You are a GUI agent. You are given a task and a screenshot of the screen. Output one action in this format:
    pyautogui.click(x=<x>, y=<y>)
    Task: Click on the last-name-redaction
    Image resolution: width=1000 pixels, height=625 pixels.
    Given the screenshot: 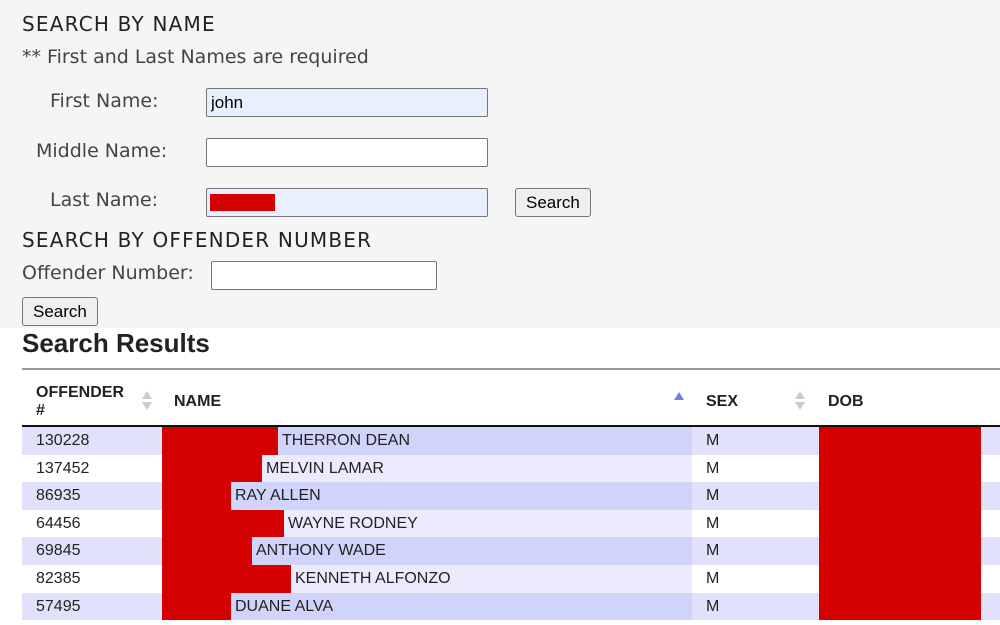 What is the action you would take?
    pyautogui.click(x=242, y=202)
    